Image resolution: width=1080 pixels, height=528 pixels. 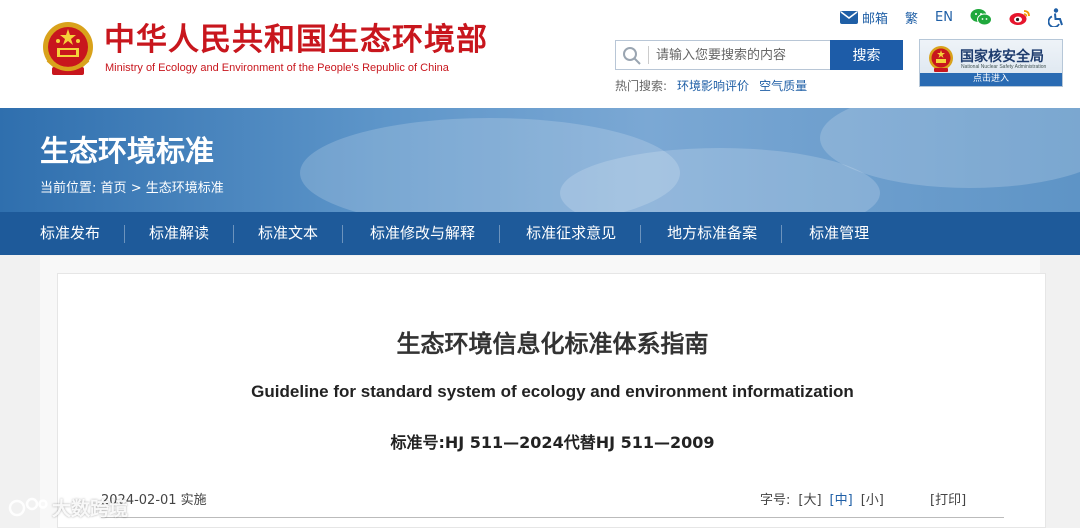 I want to click on english-link: EN, so click(x=944, y=17).